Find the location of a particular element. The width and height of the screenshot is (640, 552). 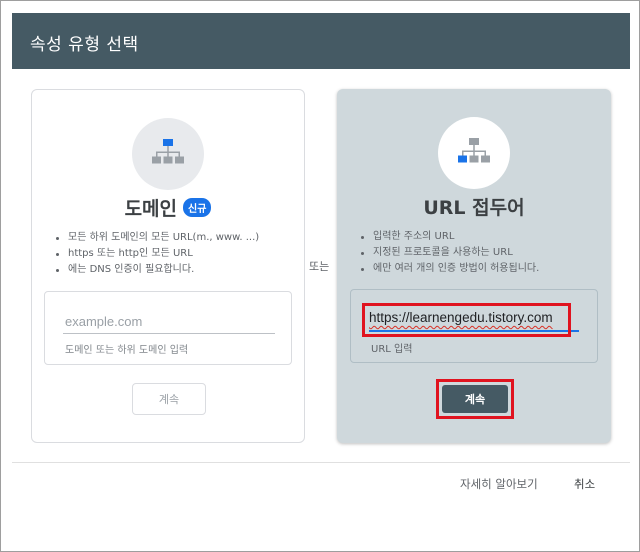

url-input-container: https://learnengedu.tistory.com URL 입력 is located at coordinates (474, 326).